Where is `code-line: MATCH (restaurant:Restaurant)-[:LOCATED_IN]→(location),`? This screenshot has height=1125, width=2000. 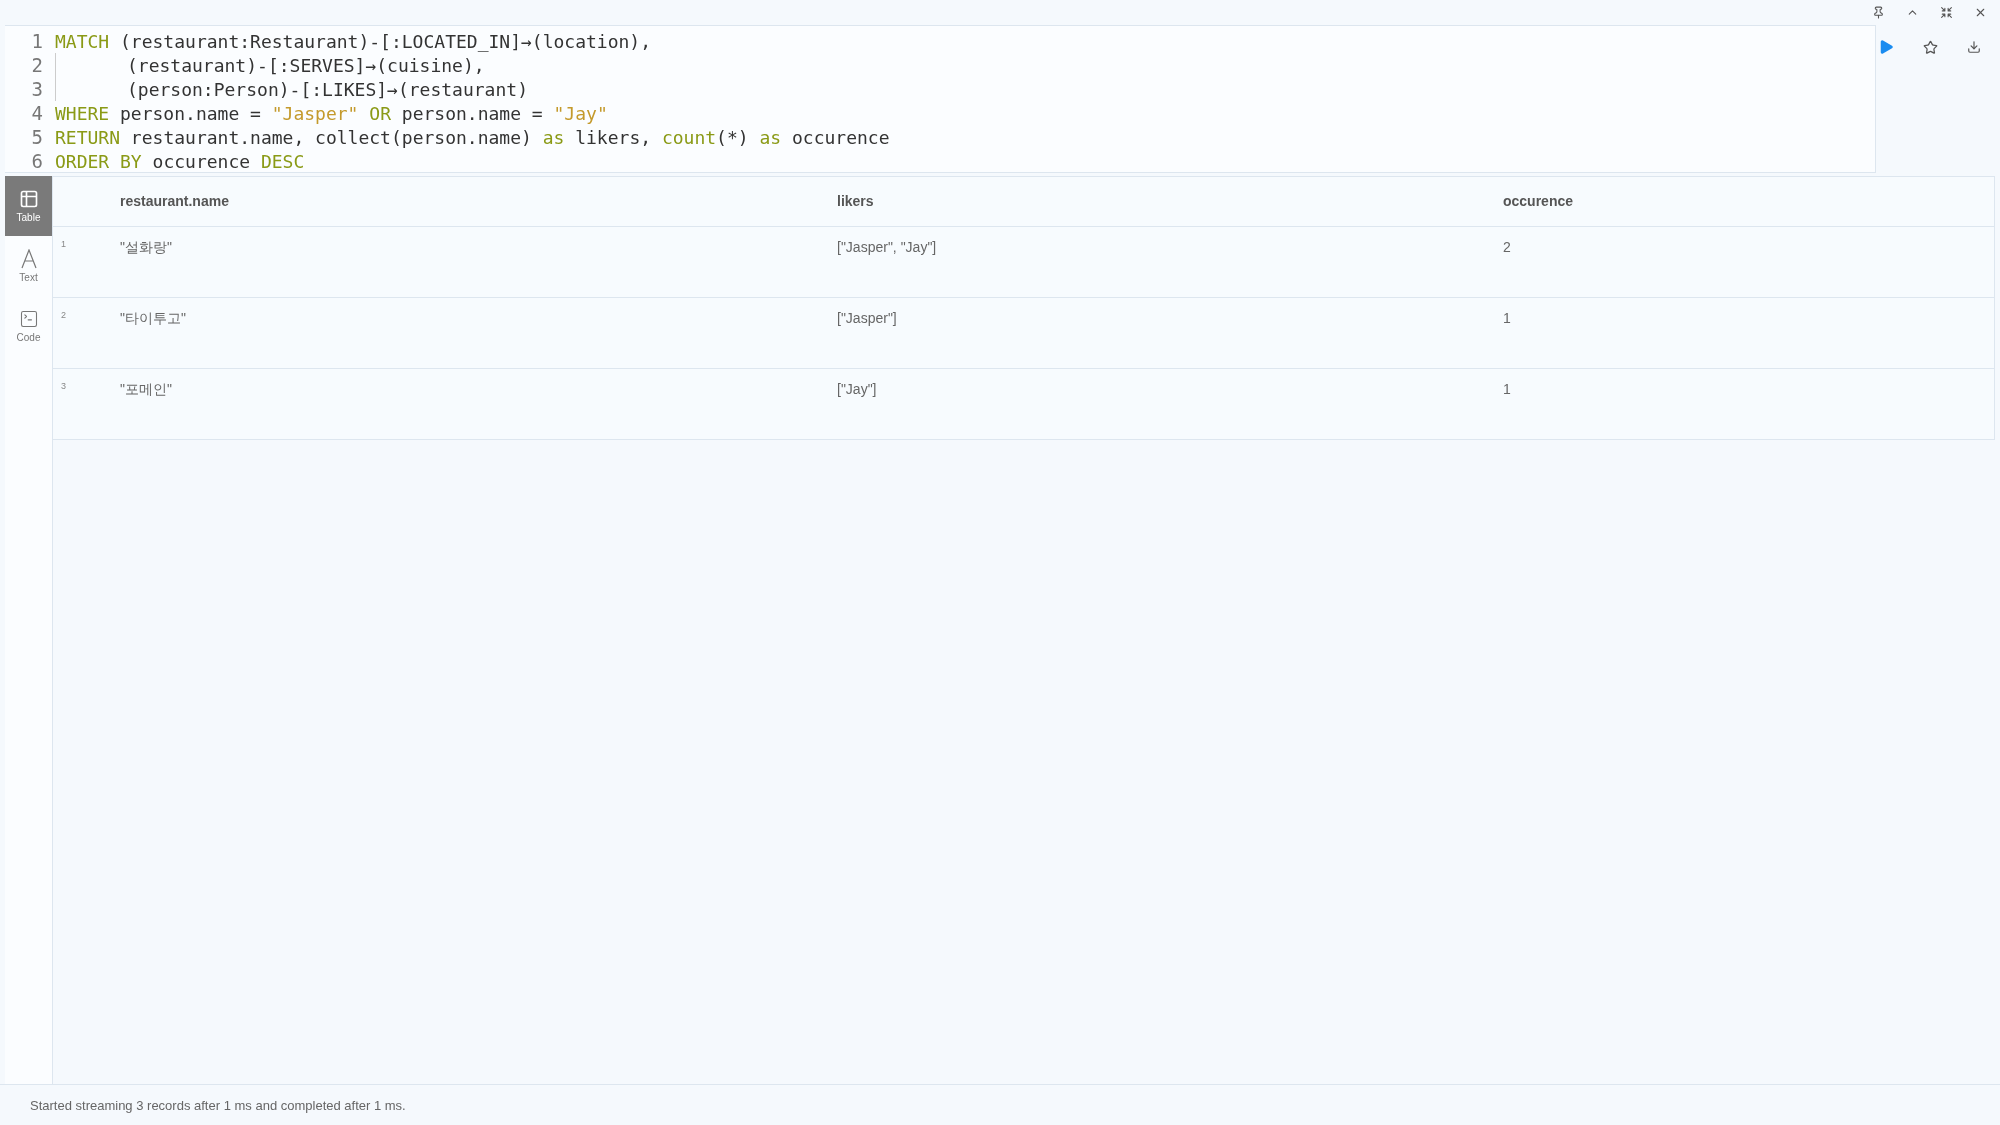 code-line: MATCH (restaurant:Restaurant)-[:LOCATED_IN]→(location), is located at coordinates (353, 41).